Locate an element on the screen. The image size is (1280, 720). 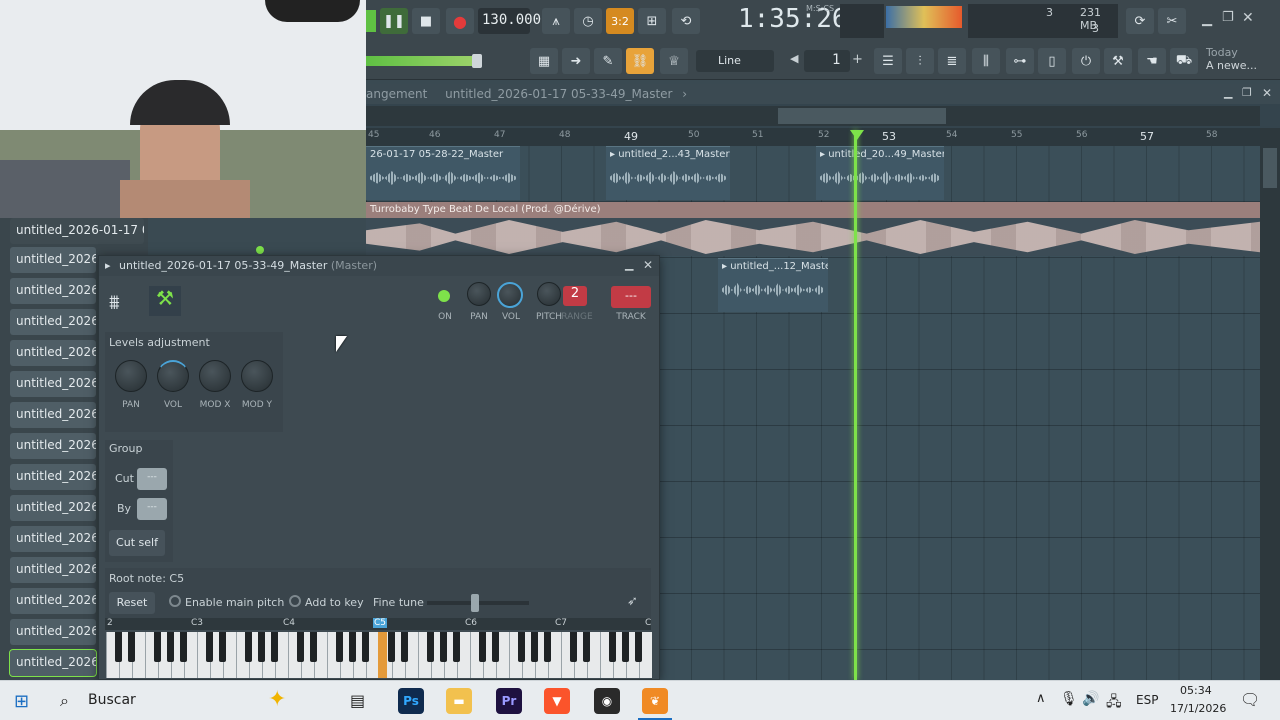
obs-icon: ◉ is located at coordinates (607, 701).